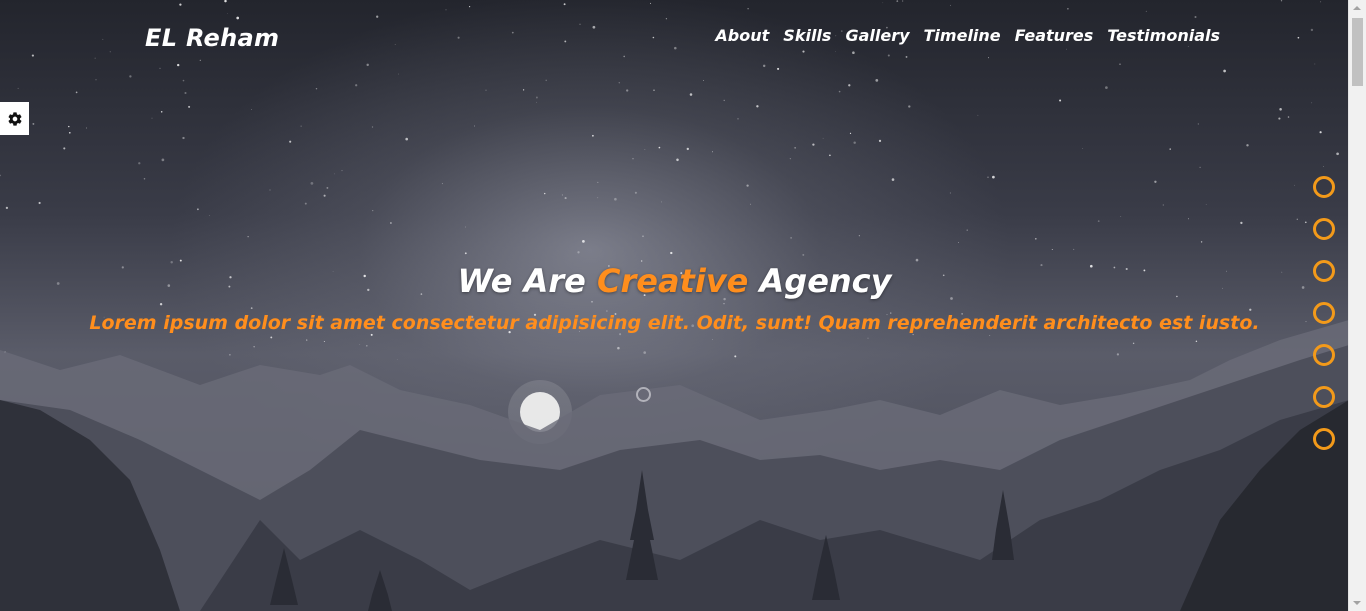  I want to click on nav-bullet-gallery, so click(1324, 271).